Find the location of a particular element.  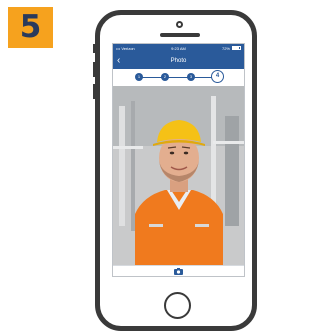

step-4-active: 4 is located at coordinates (217, 76).